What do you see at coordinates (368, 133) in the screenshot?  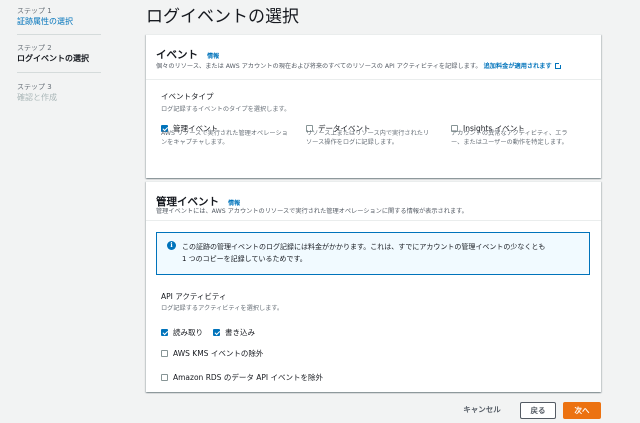 I see `data-events-desc-line: リソース上またはリソース内で実行されたリ` at bounding box center [368, 133].